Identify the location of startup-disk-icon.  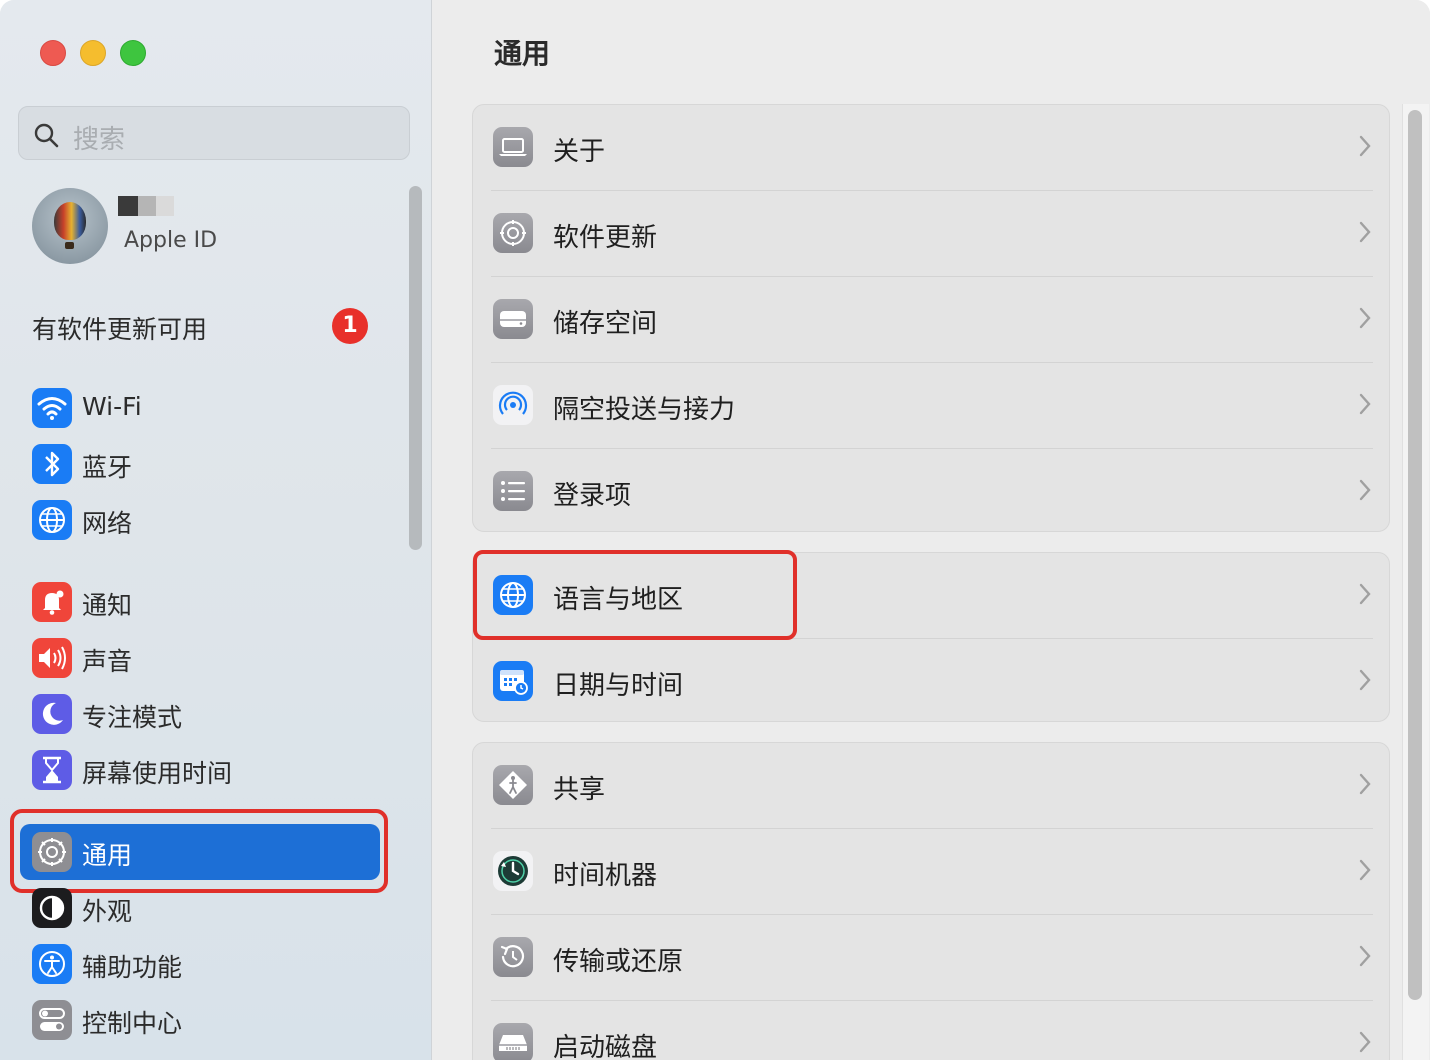
(513, 1041).